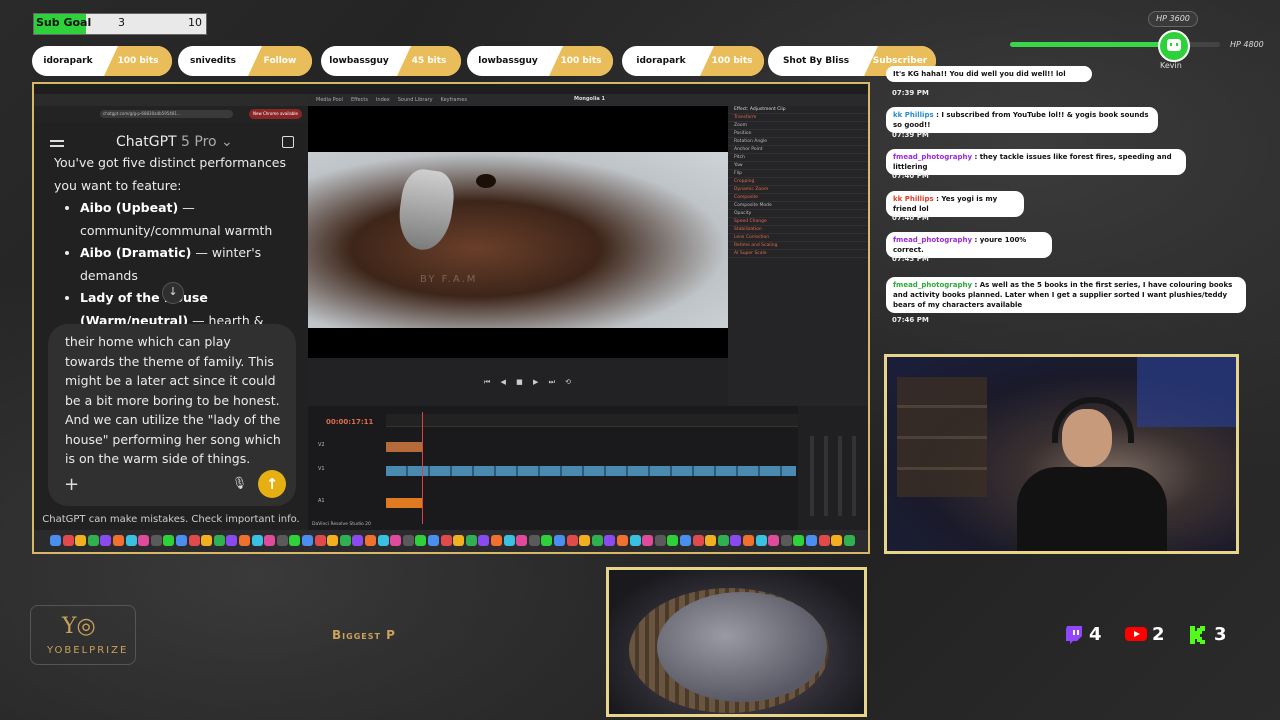  Describe the element at coordinates (798, 238) in the screenshot. I see `inspector-row: Lens Correction` at that location.